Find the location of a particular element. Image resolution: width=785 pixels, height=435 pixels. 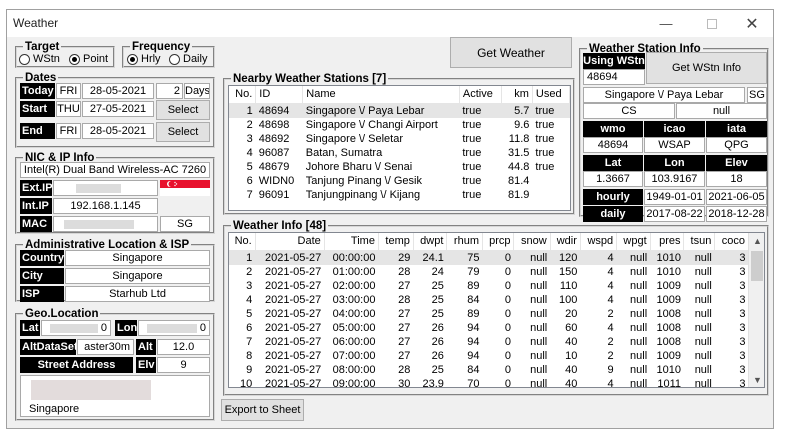

weather-column-header: wspd is located at coordinates (599, 242).